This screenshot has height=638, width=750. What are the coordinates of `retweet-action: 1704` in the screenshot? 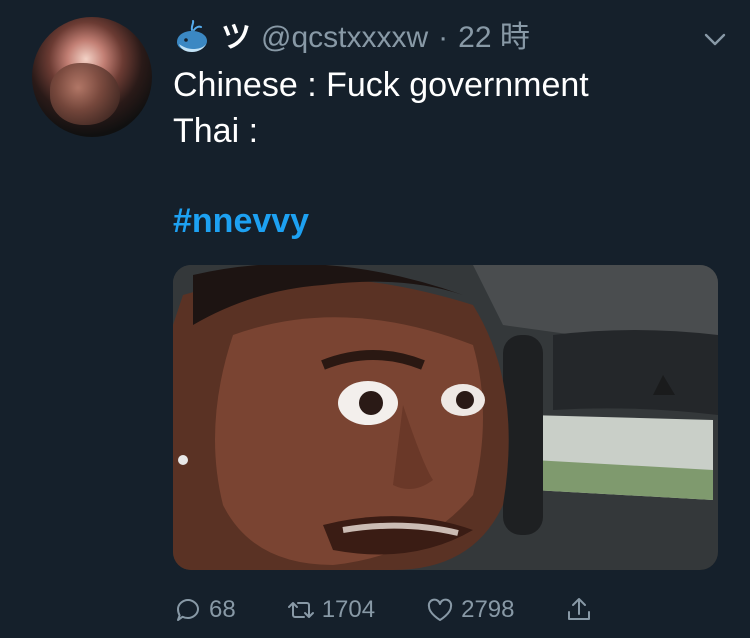 It's located at (330, 610).